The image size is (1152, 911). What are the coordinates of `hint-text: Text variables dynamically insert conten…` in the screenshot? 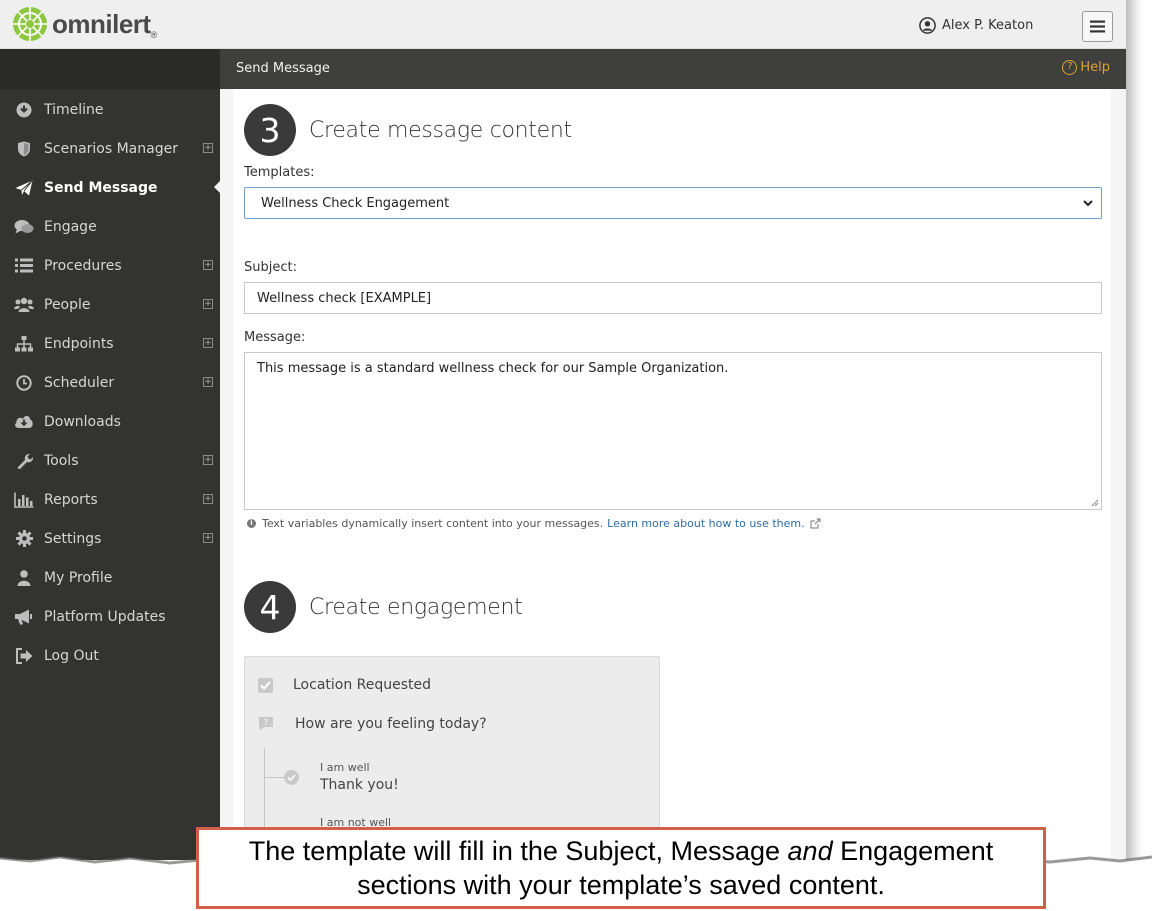 It's located at (433, 523).